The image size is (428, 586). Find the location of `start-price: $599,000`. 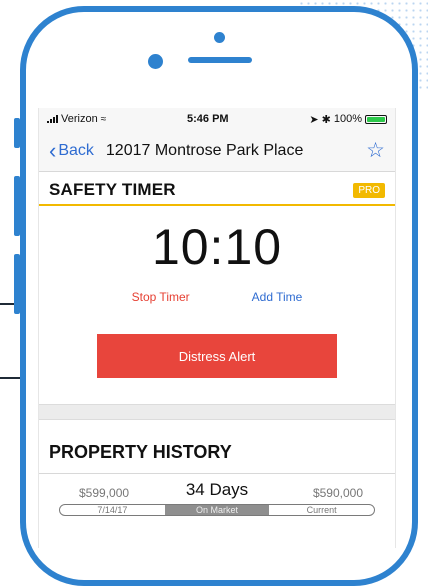

start-price: $599,000 is located at coordinates (104, 493).